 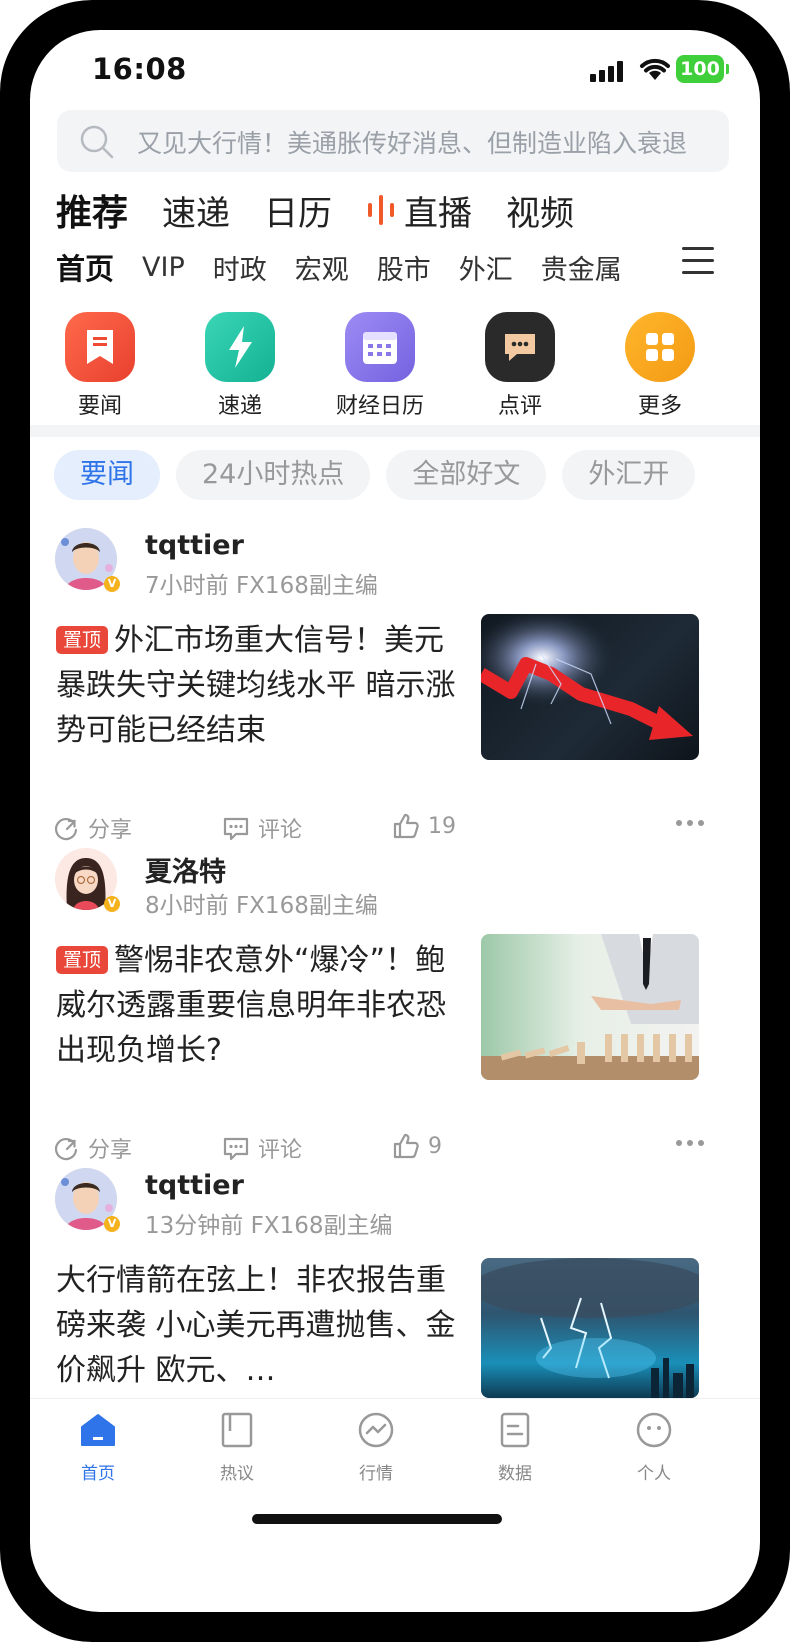 I want to click on quick-link-more: 更多, so click(x=660, y=366).